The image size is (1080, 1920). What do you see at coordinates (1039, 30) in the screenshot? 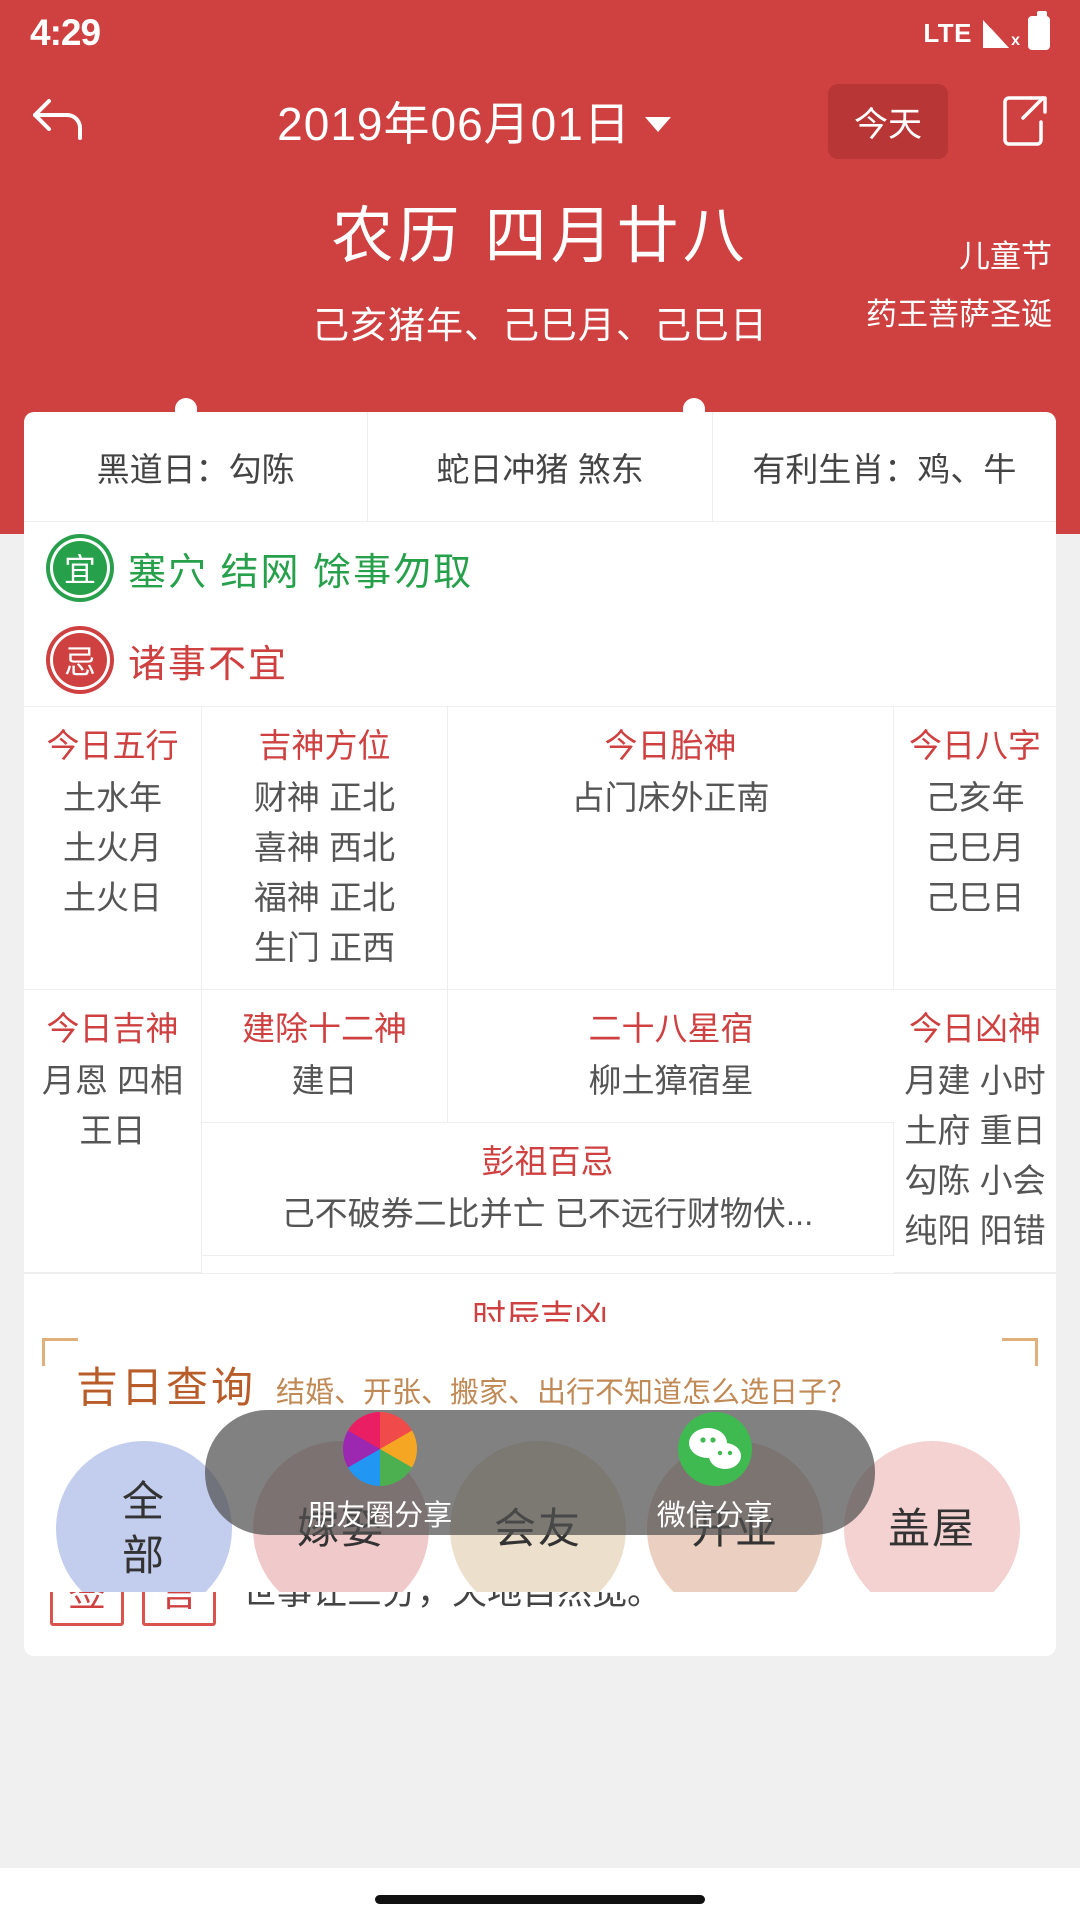
I see `battery-full-icon` at bounding box center [1039, 30].